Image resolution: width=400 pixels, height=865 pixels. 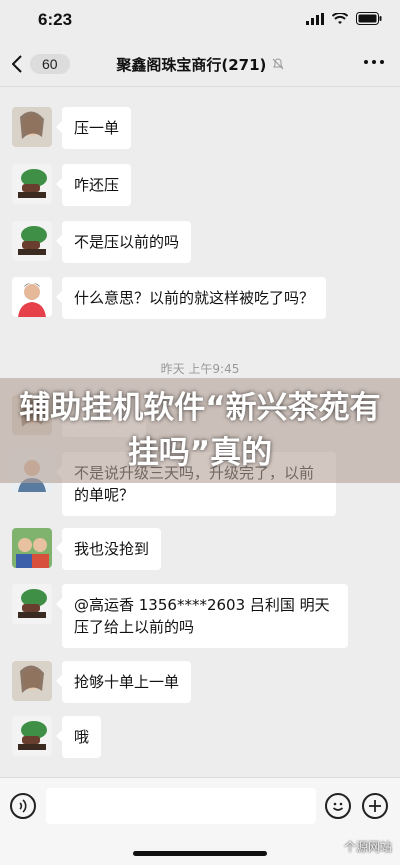 I want to click on message-row: @高运香 1356****2603 吕利国 明天压了给上以前的吗, so click(x=197, y=616).